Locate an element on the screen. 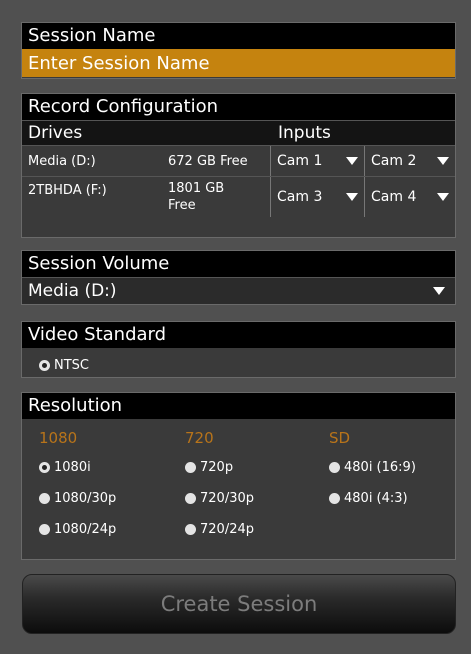  cam-select-value: Cam 3 is located at coordinates (300, 197).